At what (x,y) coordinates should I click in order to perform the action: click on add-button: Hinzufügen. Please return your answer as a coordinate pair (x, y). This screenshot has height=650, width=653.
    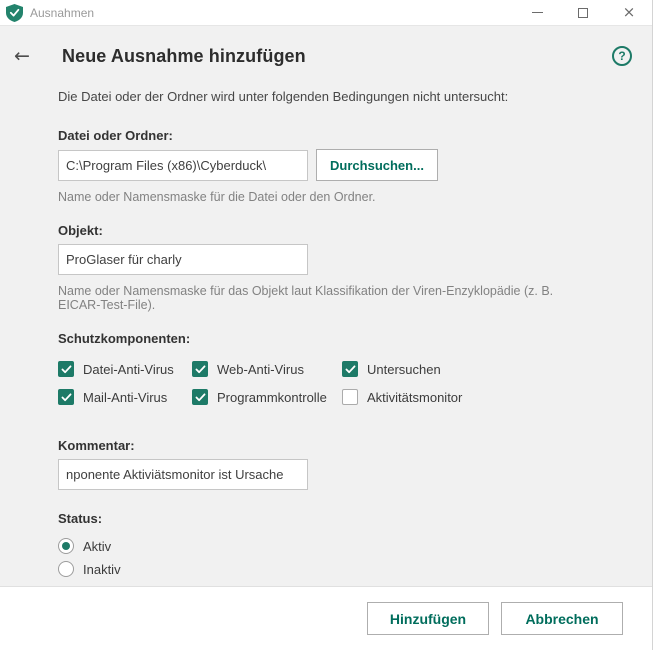
    Looking at the image, I should click on (428, 618).